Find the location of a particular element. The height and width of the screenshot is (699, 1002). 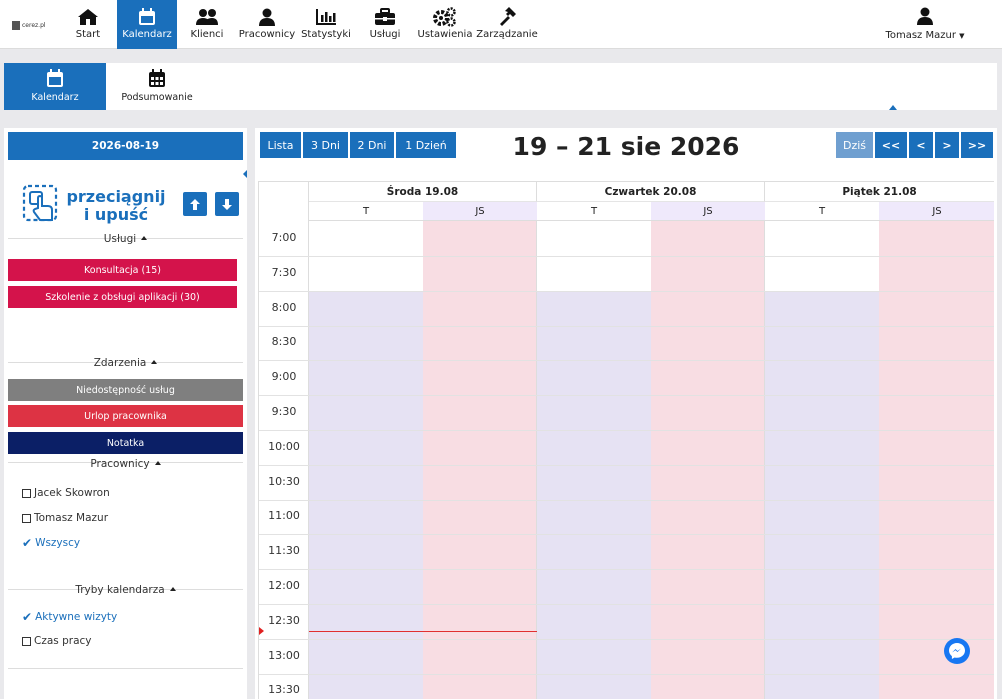

time-label: 12:00 is located at coordinates (284, 585).